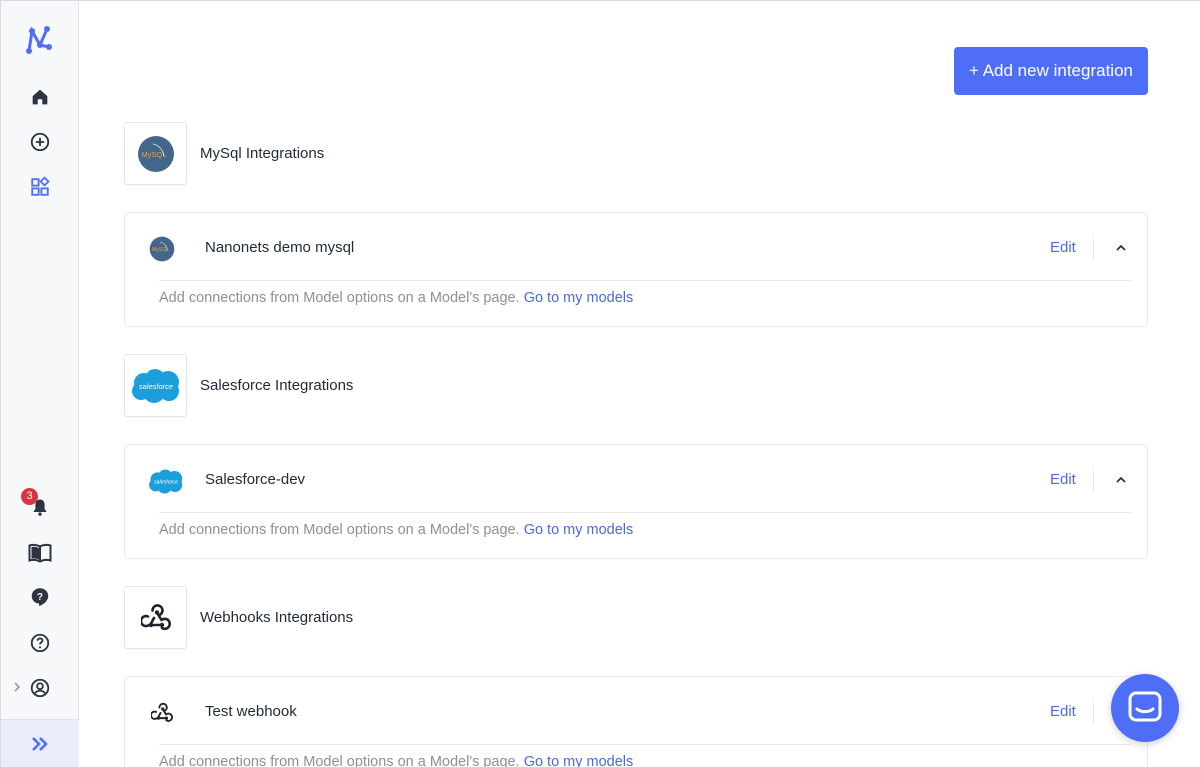 This screenshot has width=1200, height=767. I want to click on double-chevron-right-icon, so click(40, 743).